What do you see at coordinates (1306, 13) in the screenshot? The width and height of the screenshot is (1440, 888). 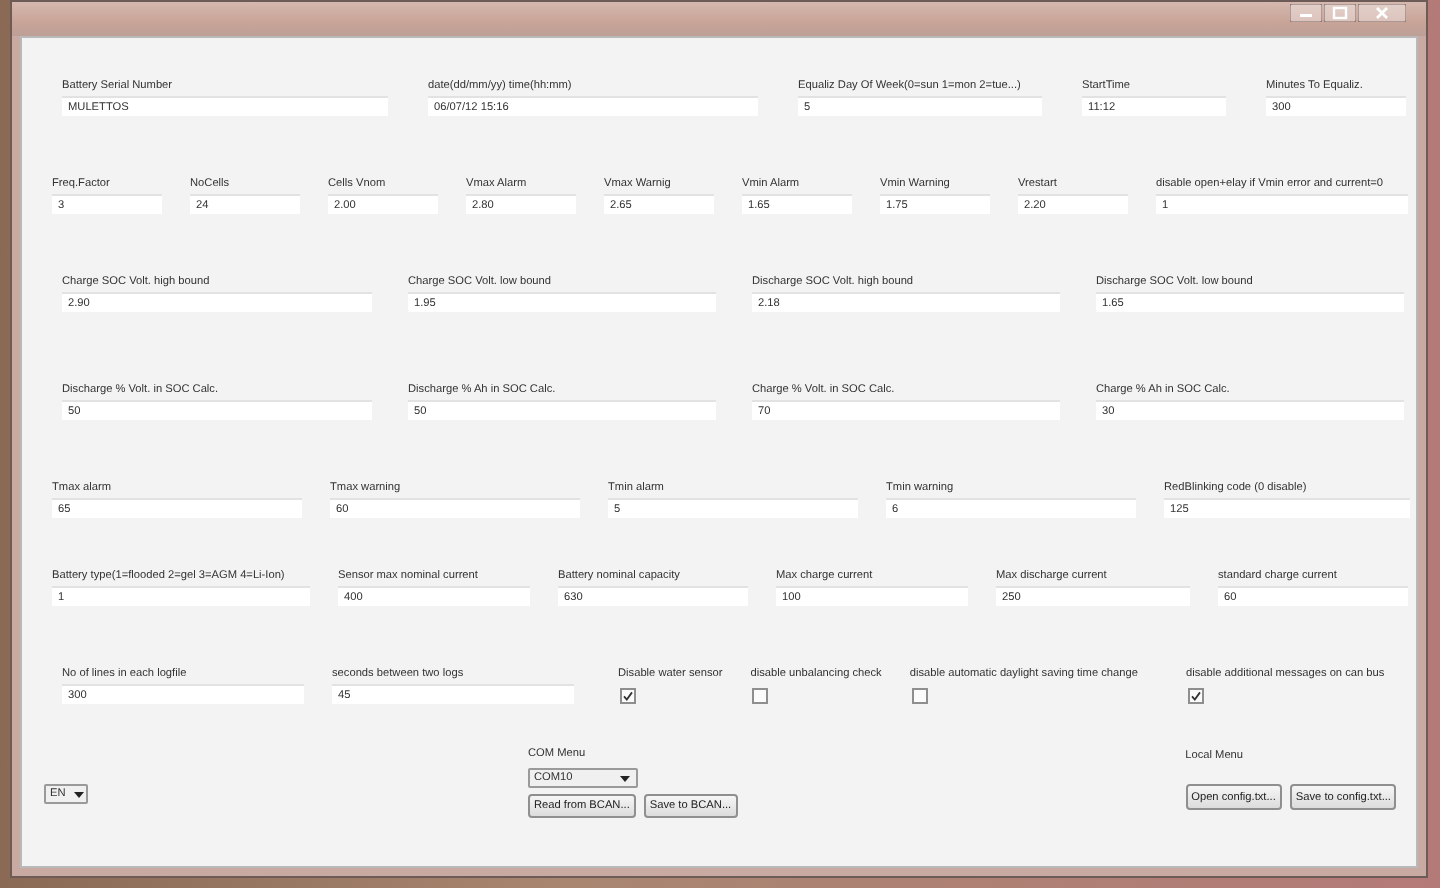 I see `minimize-icon` at bounding box center [1306, 13].